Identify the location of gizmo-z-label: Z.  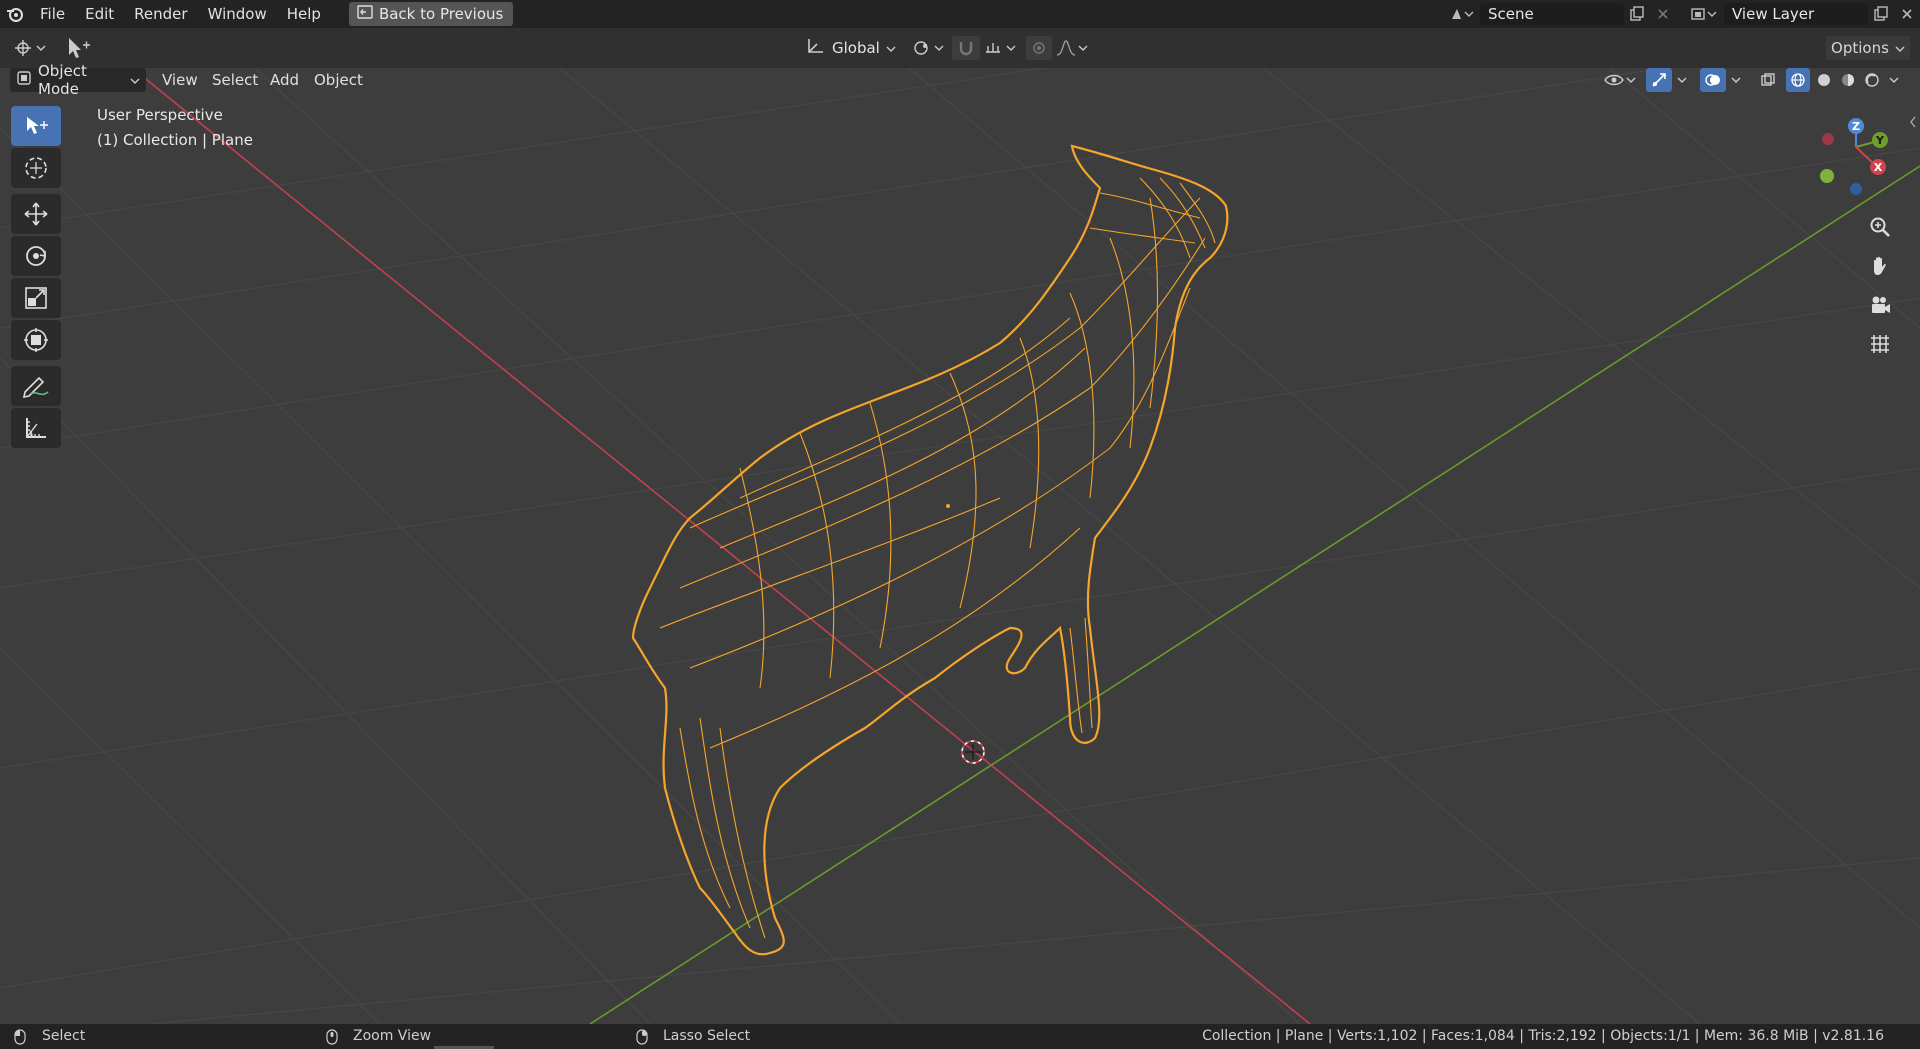
(1856, 126).